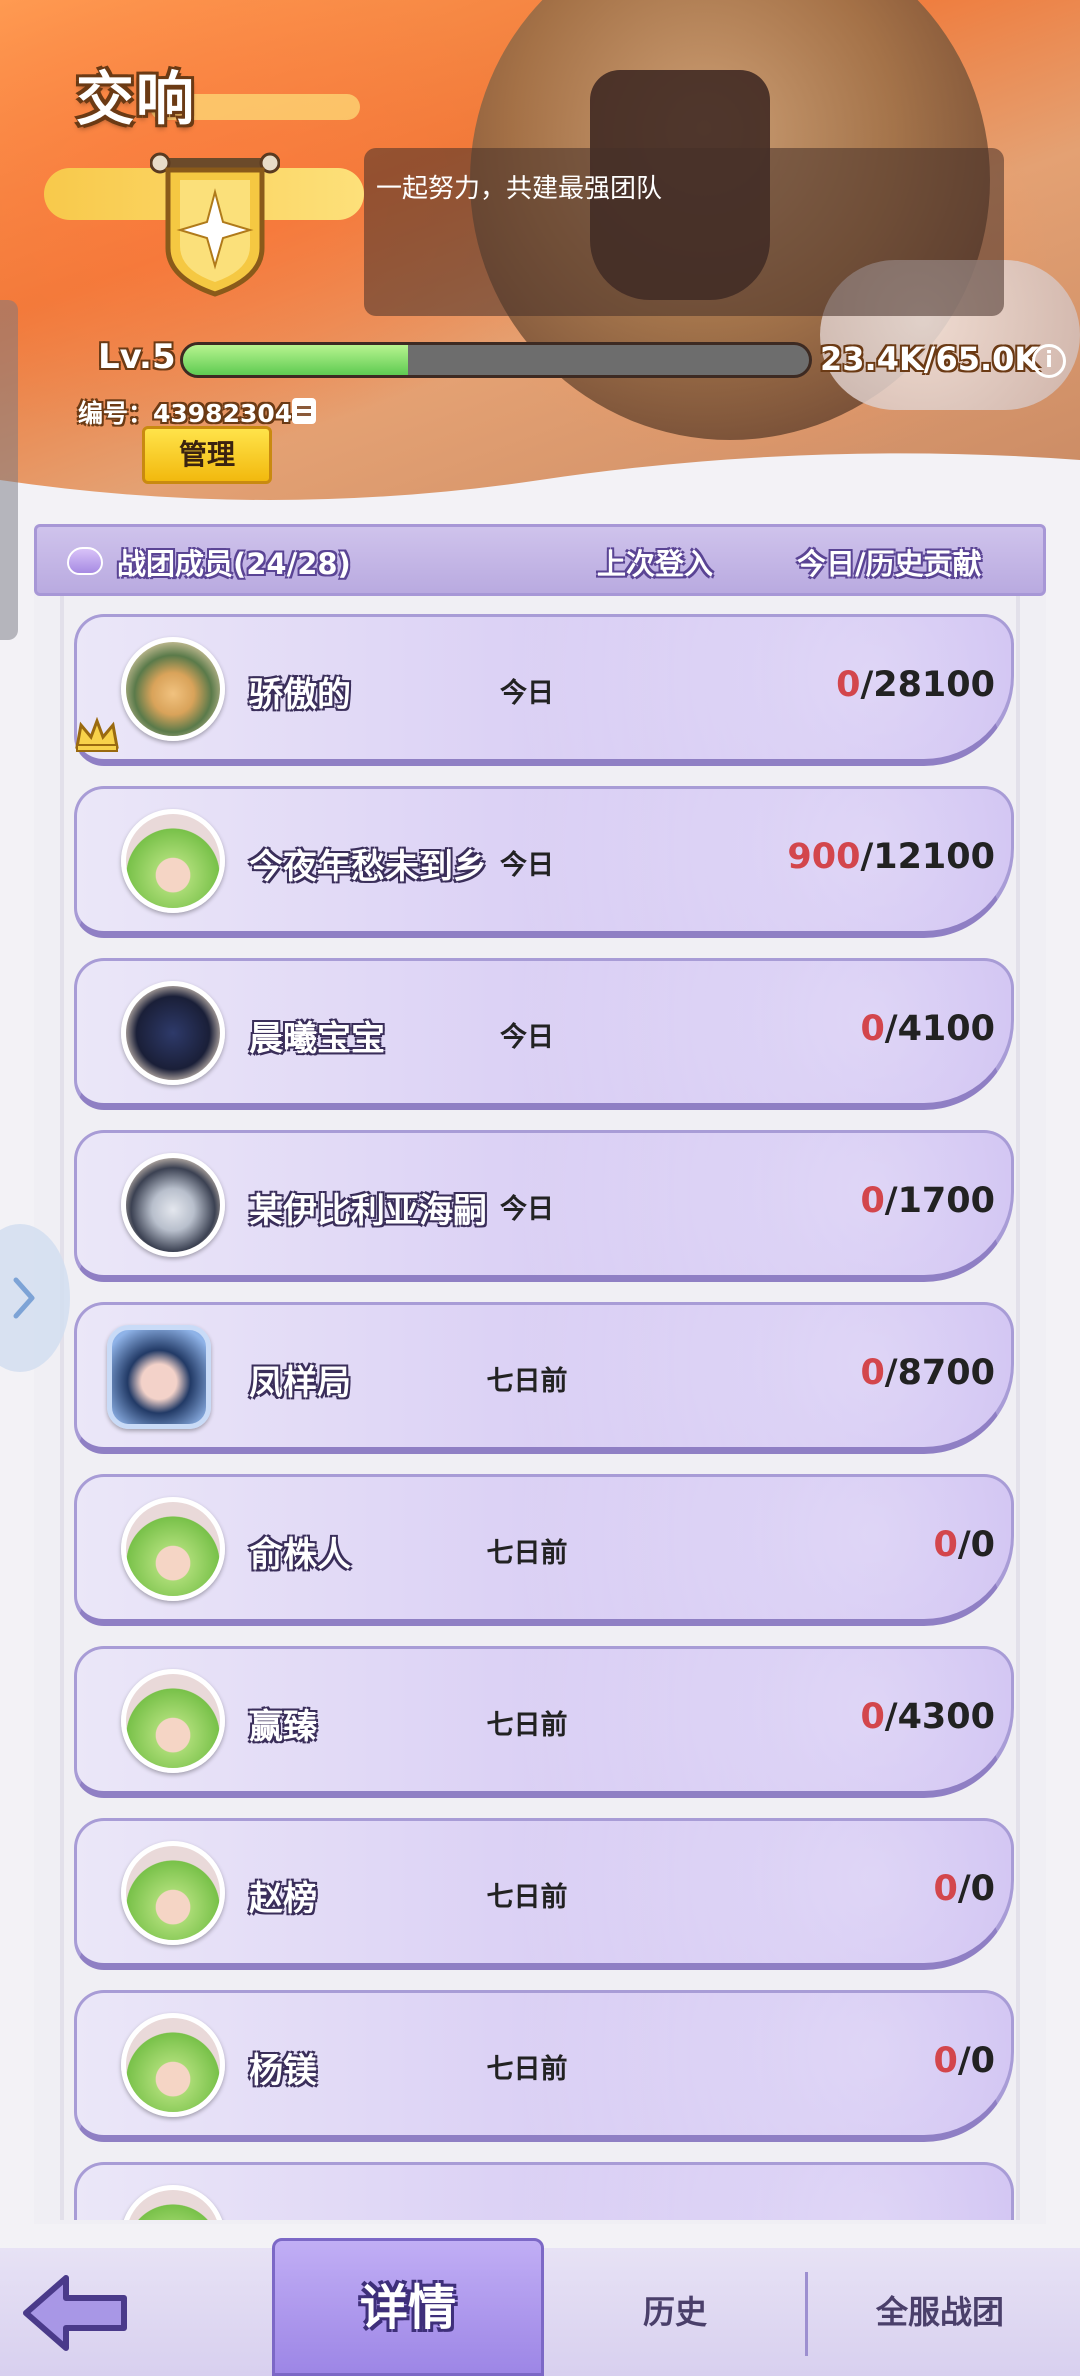 The image size is (1080, 2376). I want to click on header-wave-divider, so click(540, 481).